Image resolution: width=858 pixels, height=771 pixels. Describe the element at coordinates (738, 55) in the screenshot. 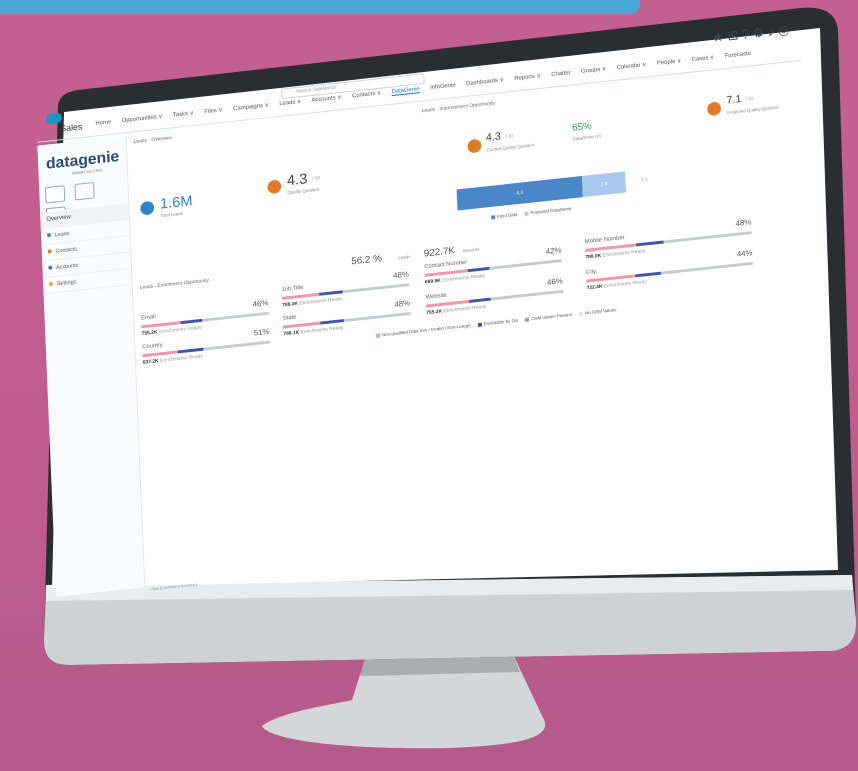

I see `tab-forecasts: Forecasts` at that location.